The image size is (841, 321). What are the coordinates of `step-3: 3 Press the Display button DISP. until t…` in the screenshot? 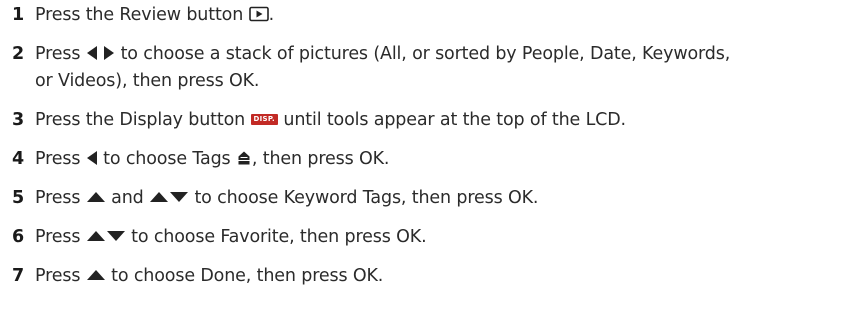 It's located at (422, 120).